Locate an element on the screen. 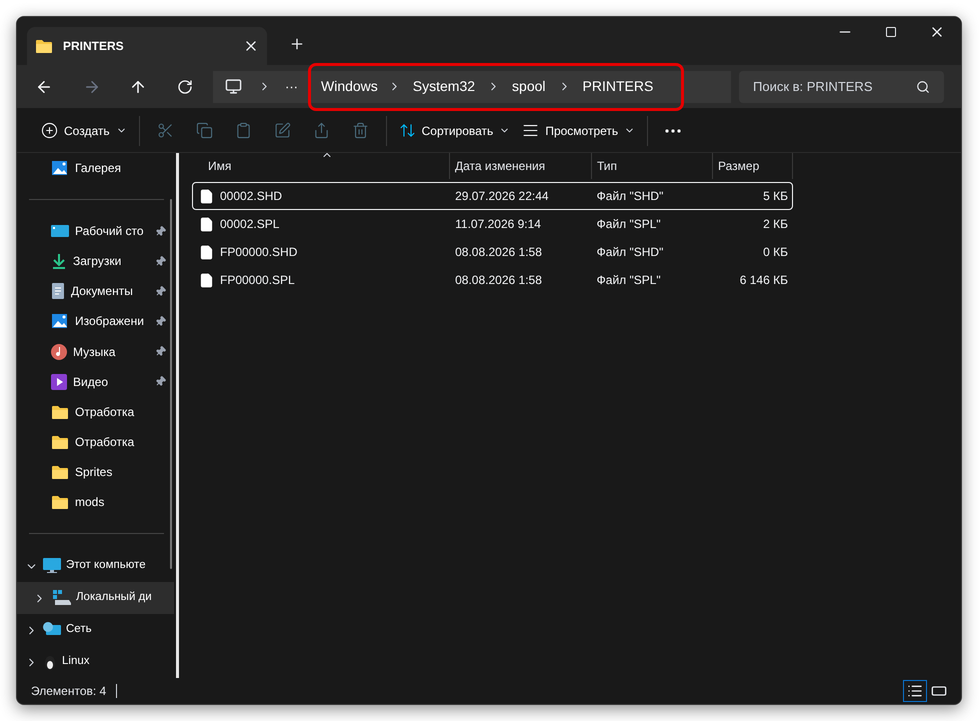 Image resolution: width=979 pixels, height=721 pixels. file-name: 00002.SHD is located at coordinates (251, 196).